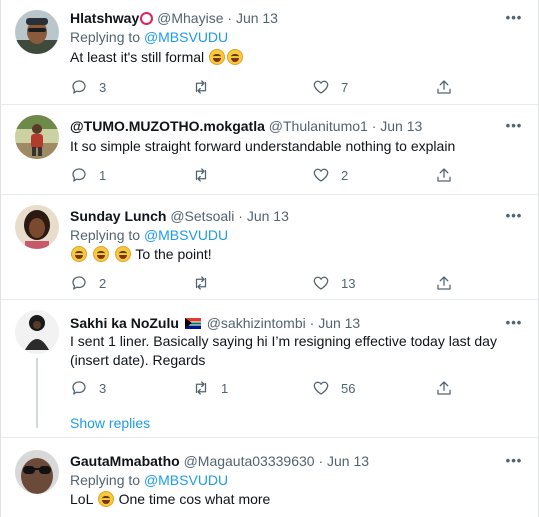  I want to click on user-handle: @Setsoali, so click(202, 216).